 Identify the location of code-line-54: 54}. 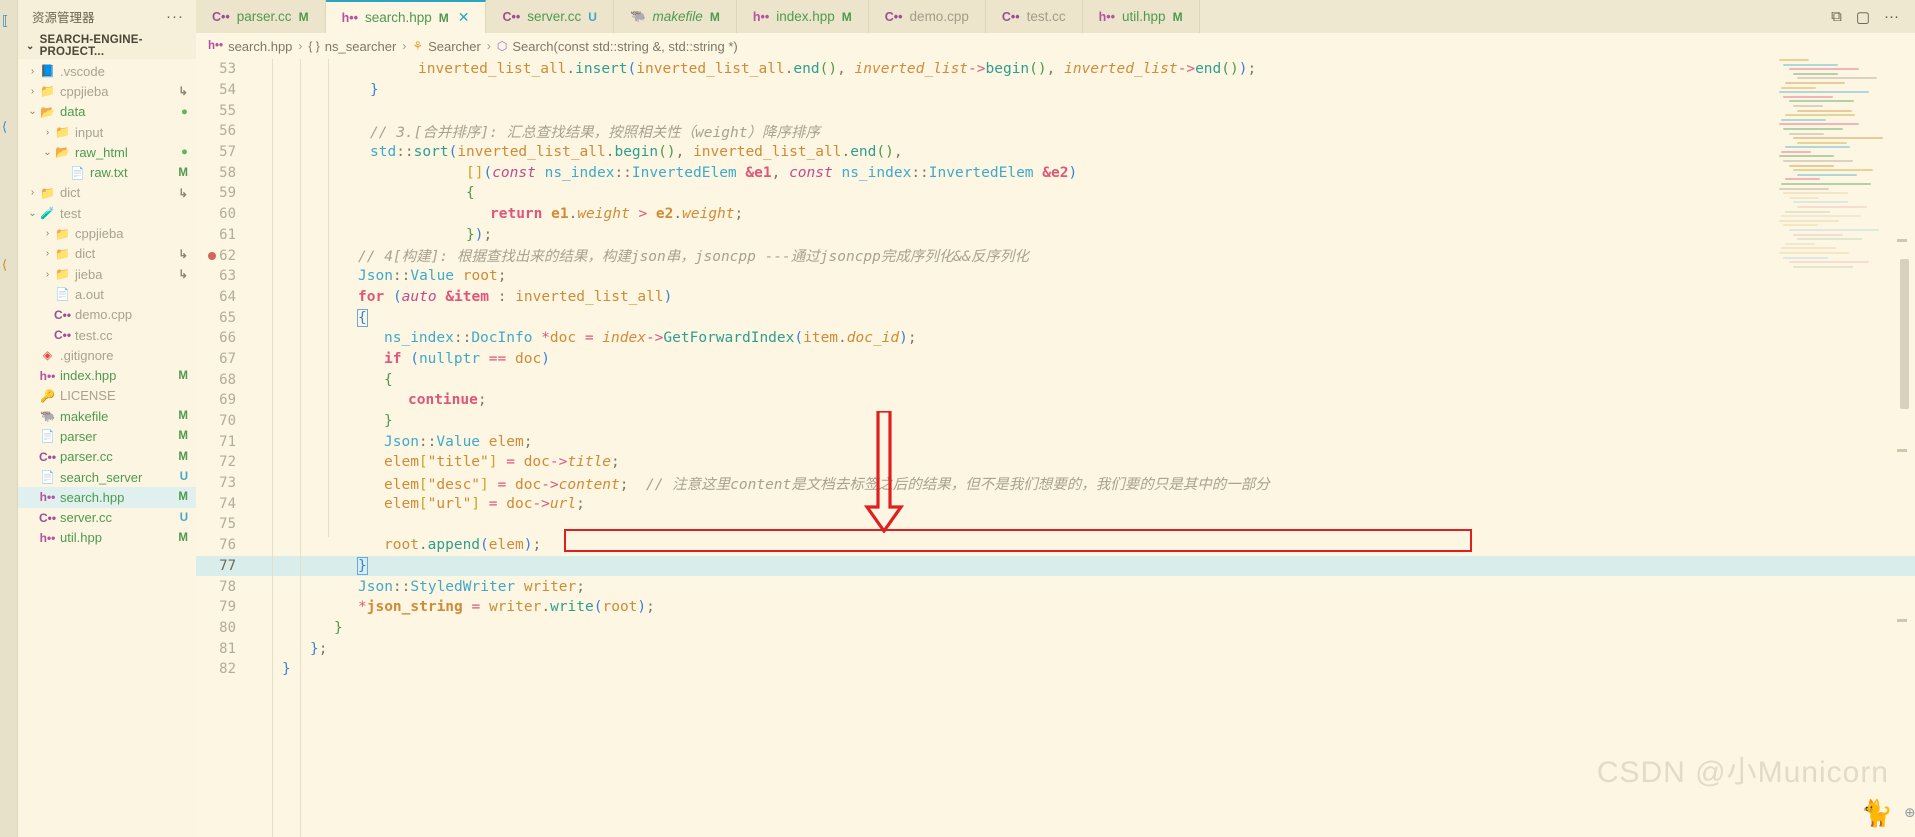
(1055, 90).